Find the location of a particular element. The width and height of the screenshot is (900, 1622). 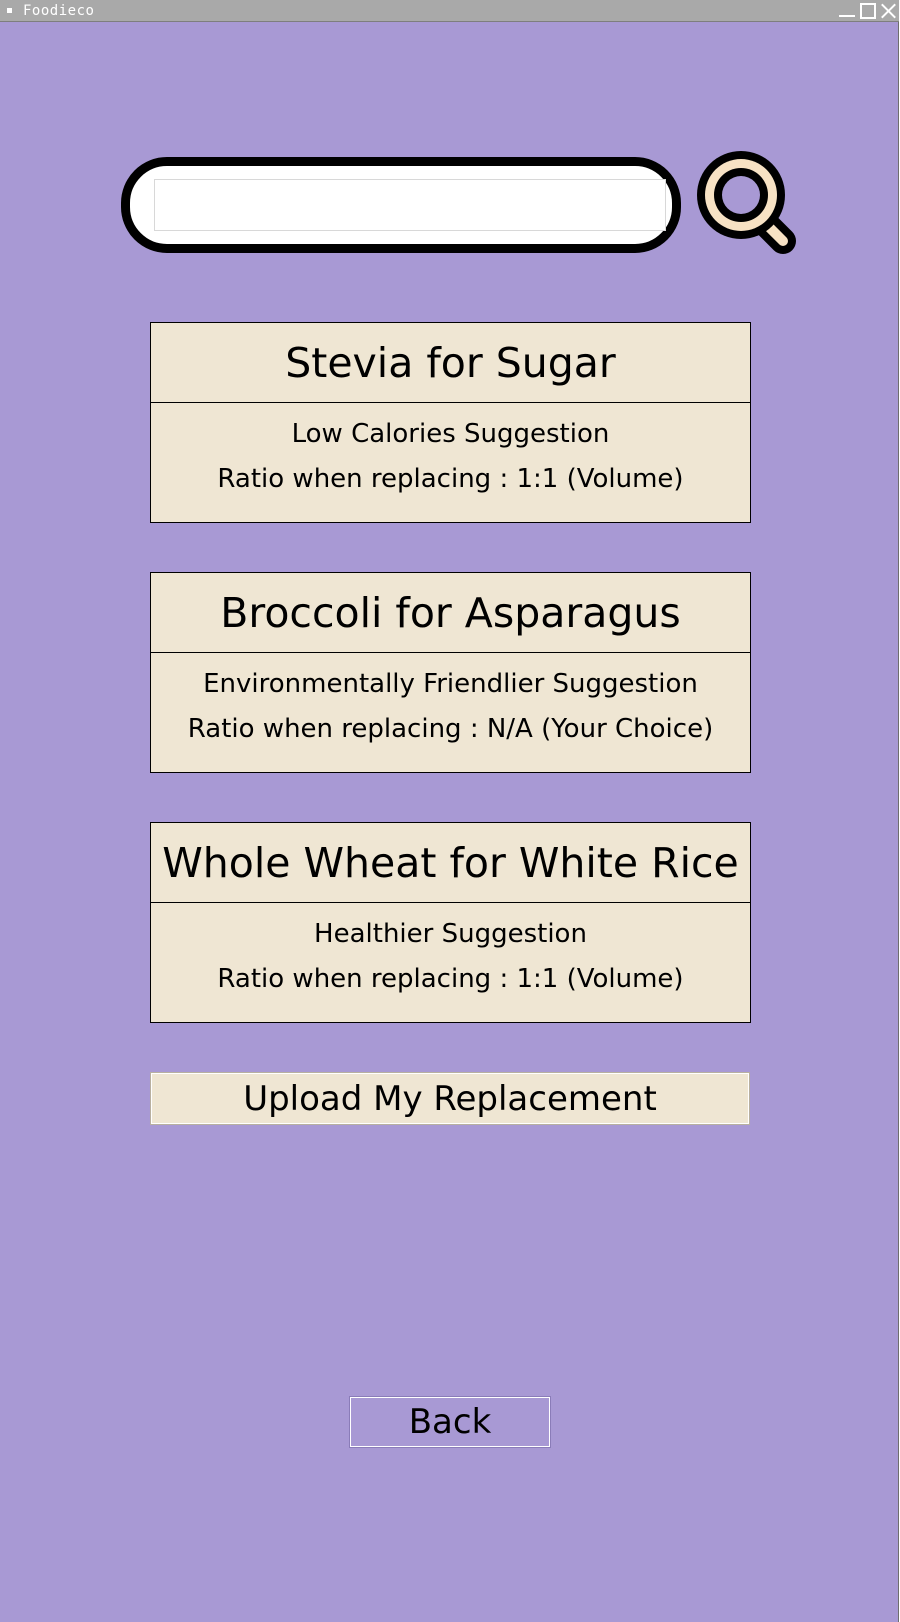

search-icon is located at coordinates (746, 202).